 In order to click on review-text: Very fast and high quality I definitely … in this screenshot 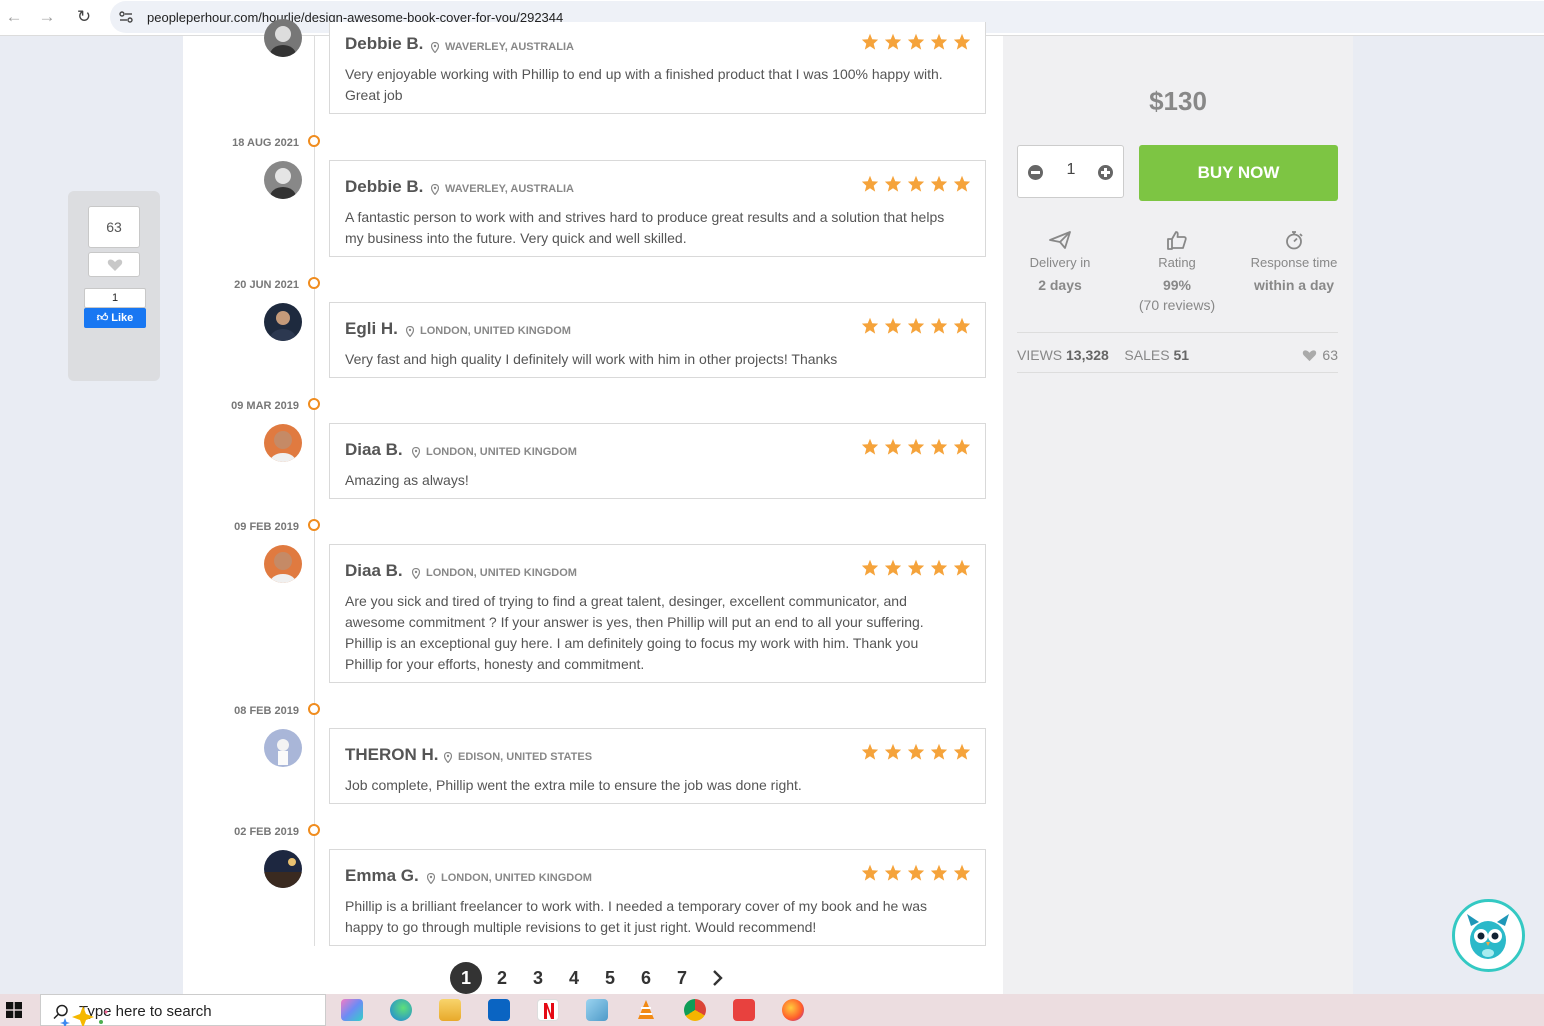, I will do `click(591, 359)`.